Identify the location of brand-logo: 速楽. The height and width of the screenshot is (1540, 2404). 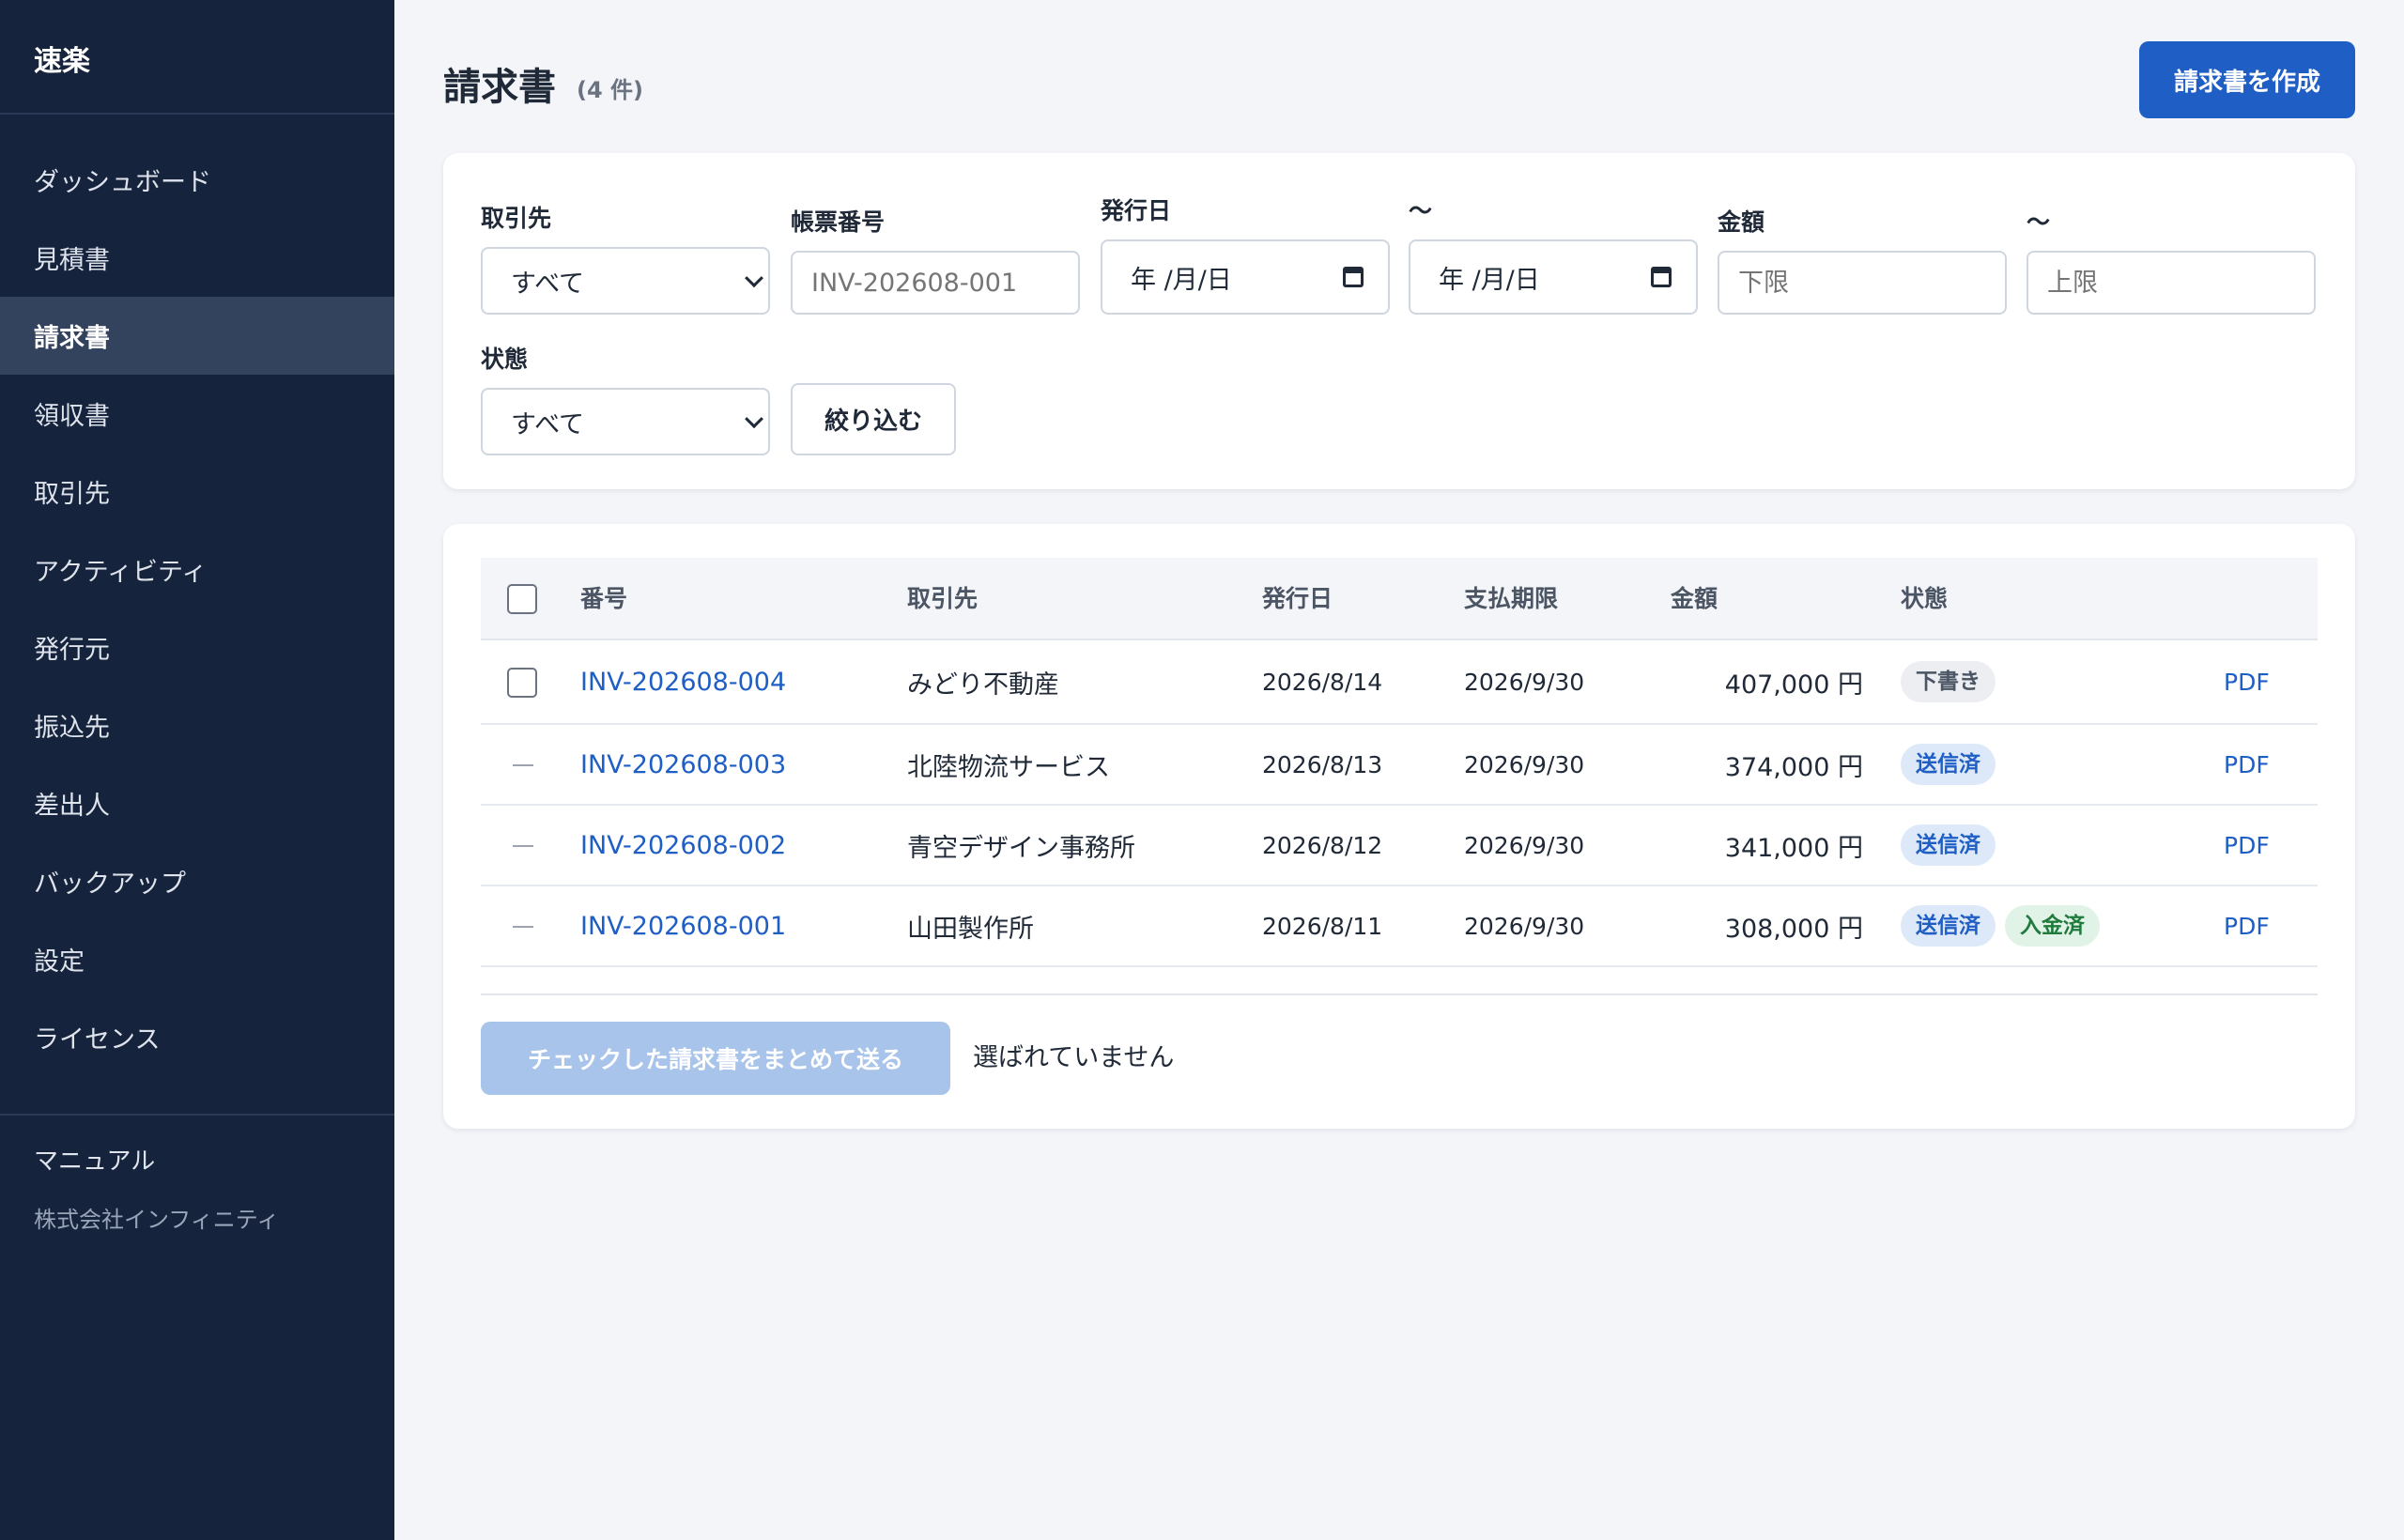
(197, 57).